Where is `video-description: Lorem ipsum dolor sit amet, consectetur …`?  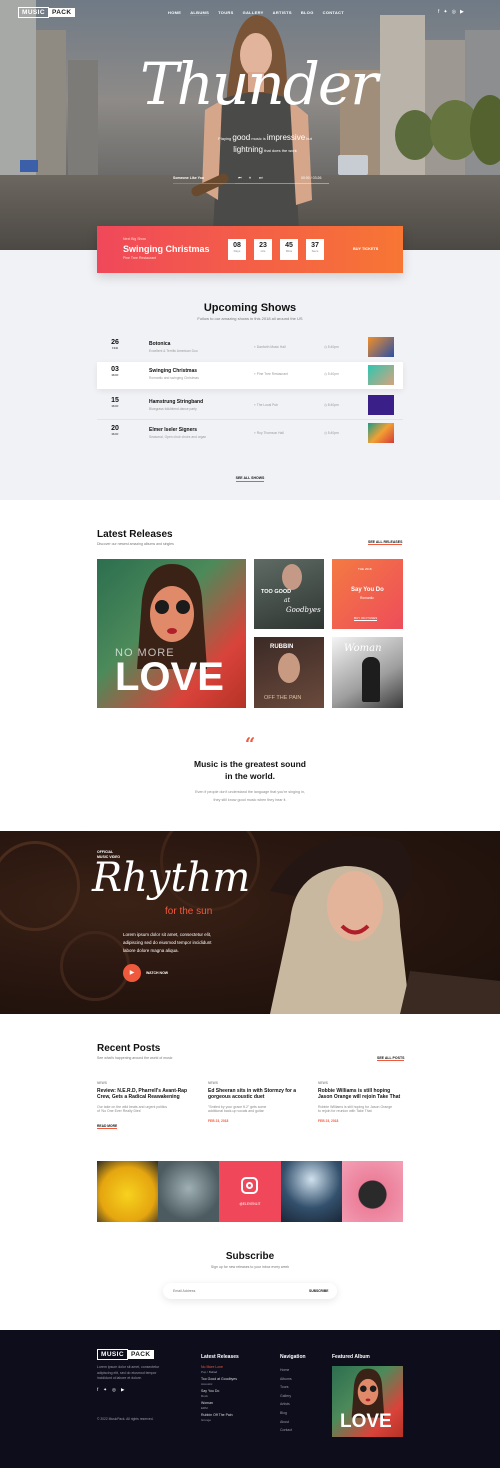
video-description: Lorem ipsum dolor sit amet, consectetur … is located at coordinates (167, 942).